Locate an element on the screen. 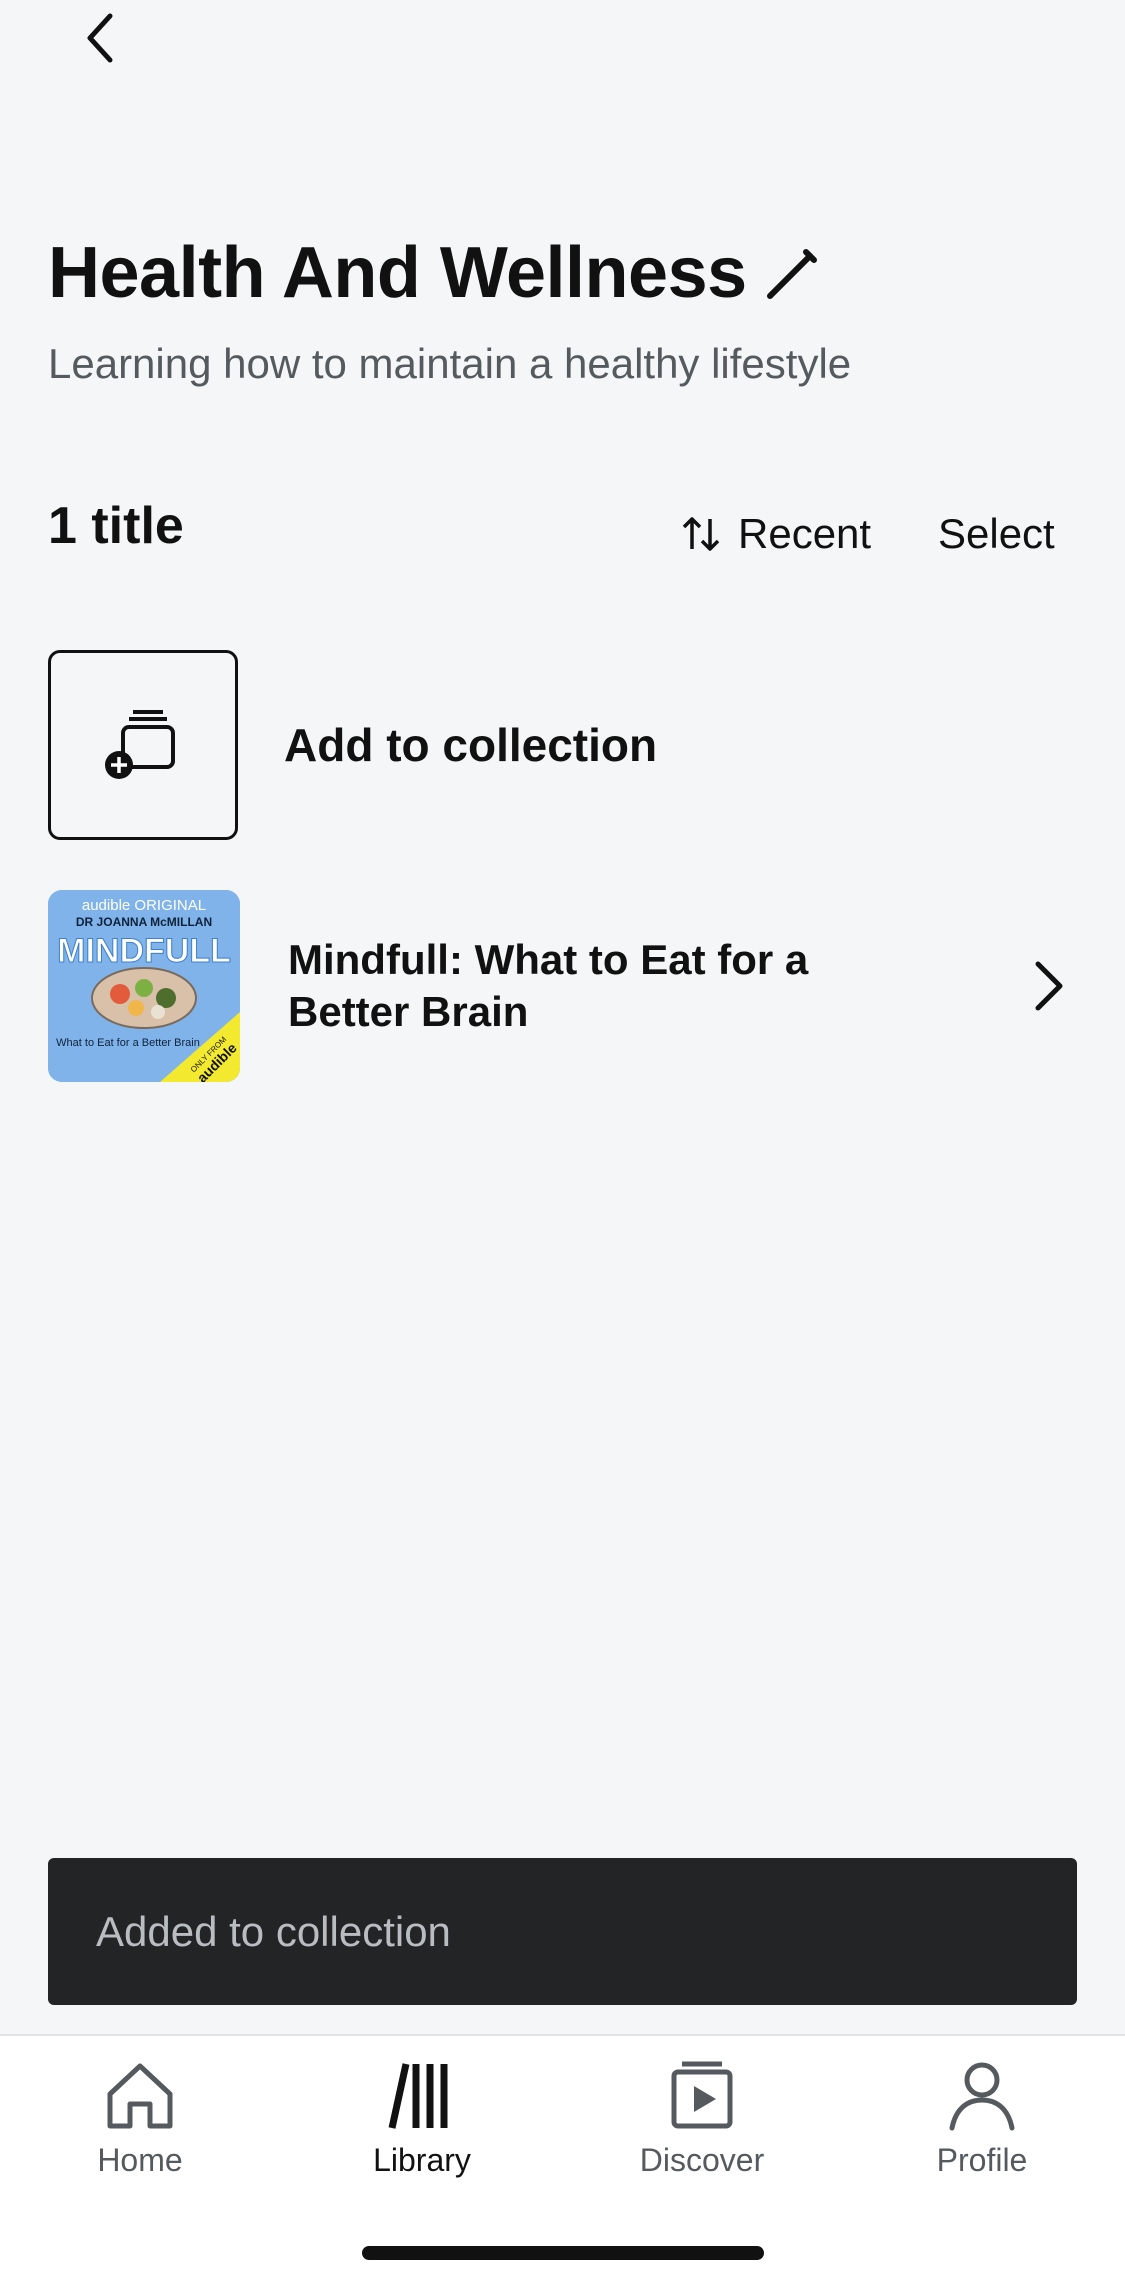 This screenshot has width=1125, height=2286. tab-profile-label: Profile is located at coordinates (982, 2160).